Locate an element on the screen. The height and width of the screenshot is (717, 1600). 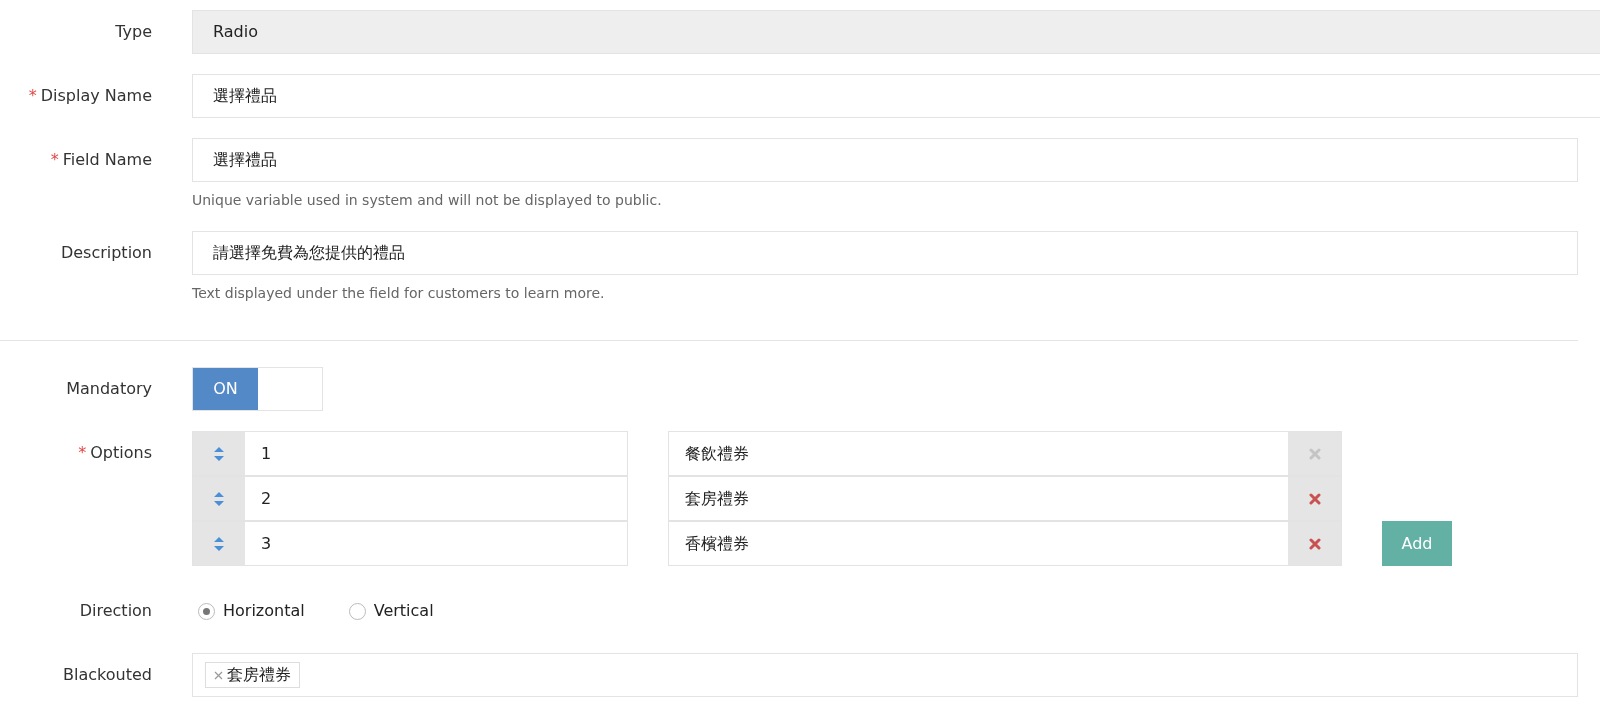
toggle-switch: ON is located at coordinates (257, 389).